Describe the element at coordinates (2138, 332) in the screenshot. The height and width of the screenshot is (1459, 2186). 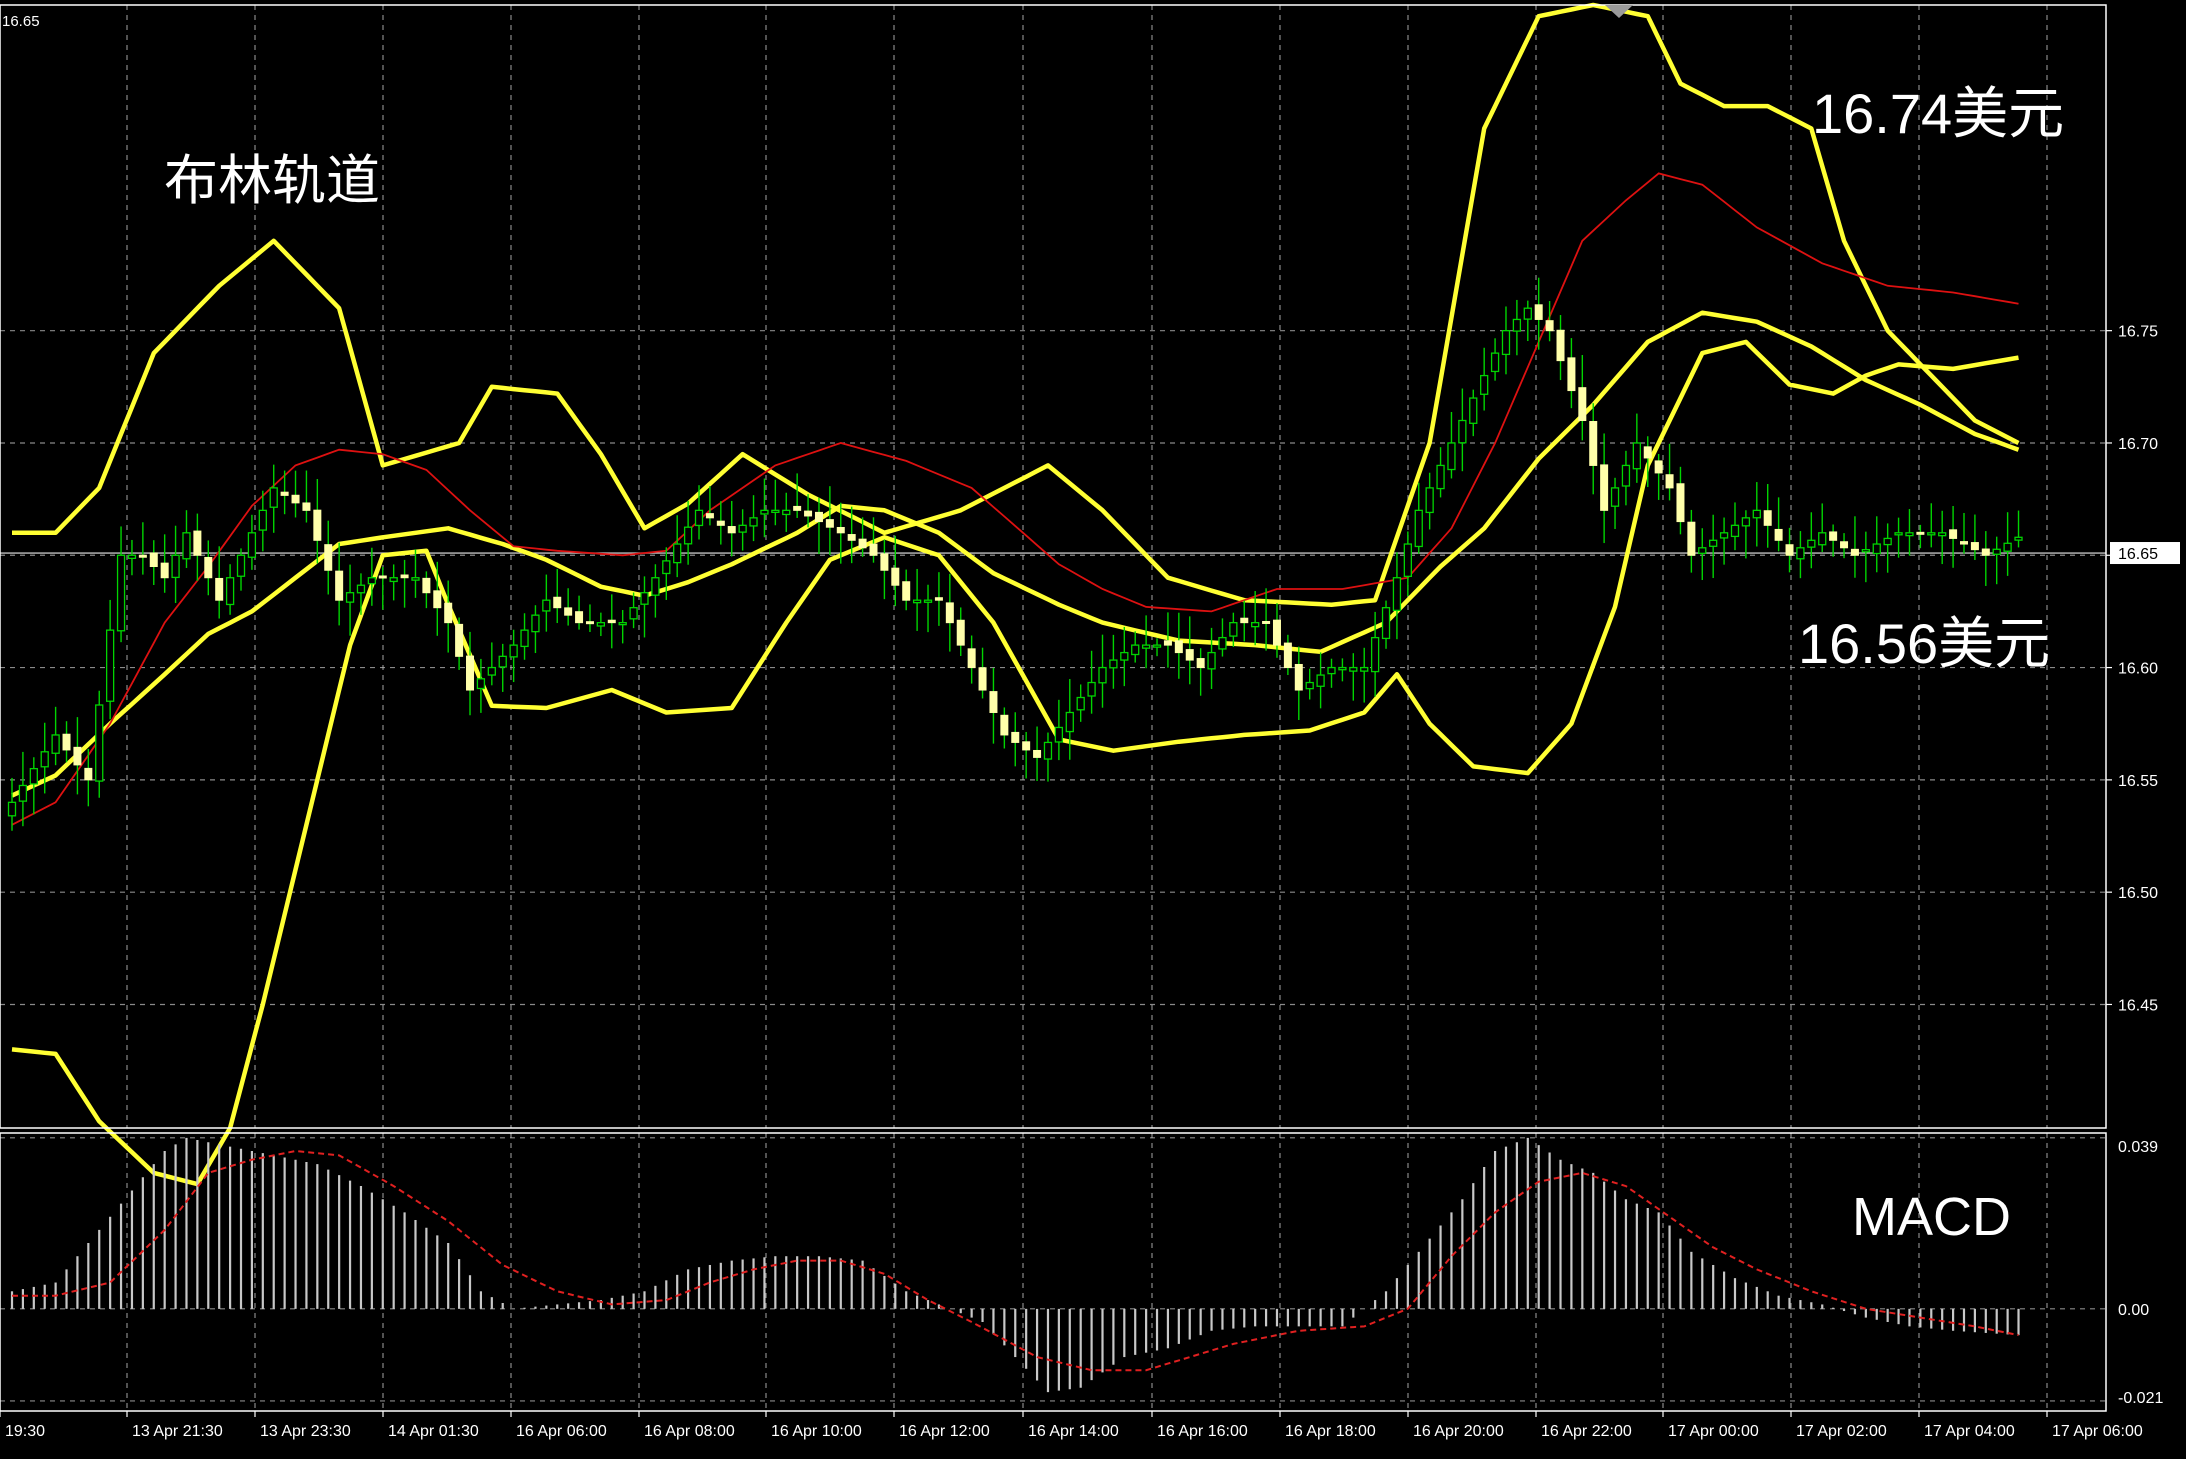
I see `price-axis-tick: 16.75` at that location.